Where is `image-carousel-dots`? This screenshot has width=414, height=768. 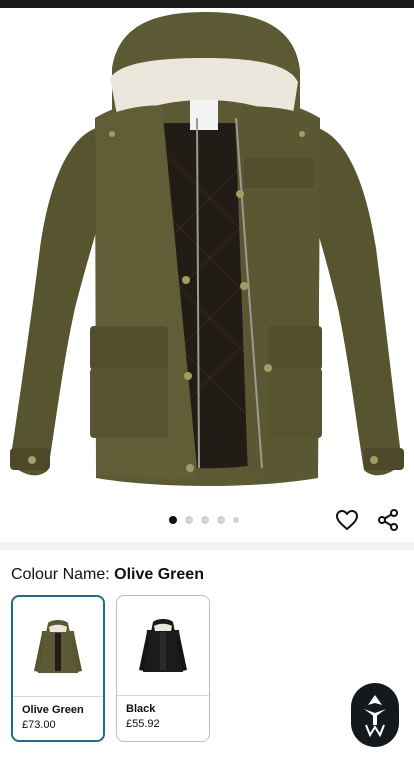 image-carousel-dots is located at coordinates (204, 520).